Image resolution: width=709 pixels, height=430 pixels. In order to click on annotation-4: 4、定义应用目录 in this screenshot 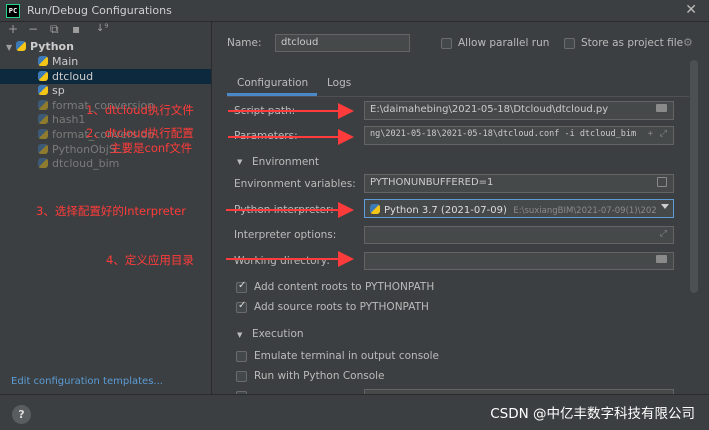, I will do `click(150, 260)`.